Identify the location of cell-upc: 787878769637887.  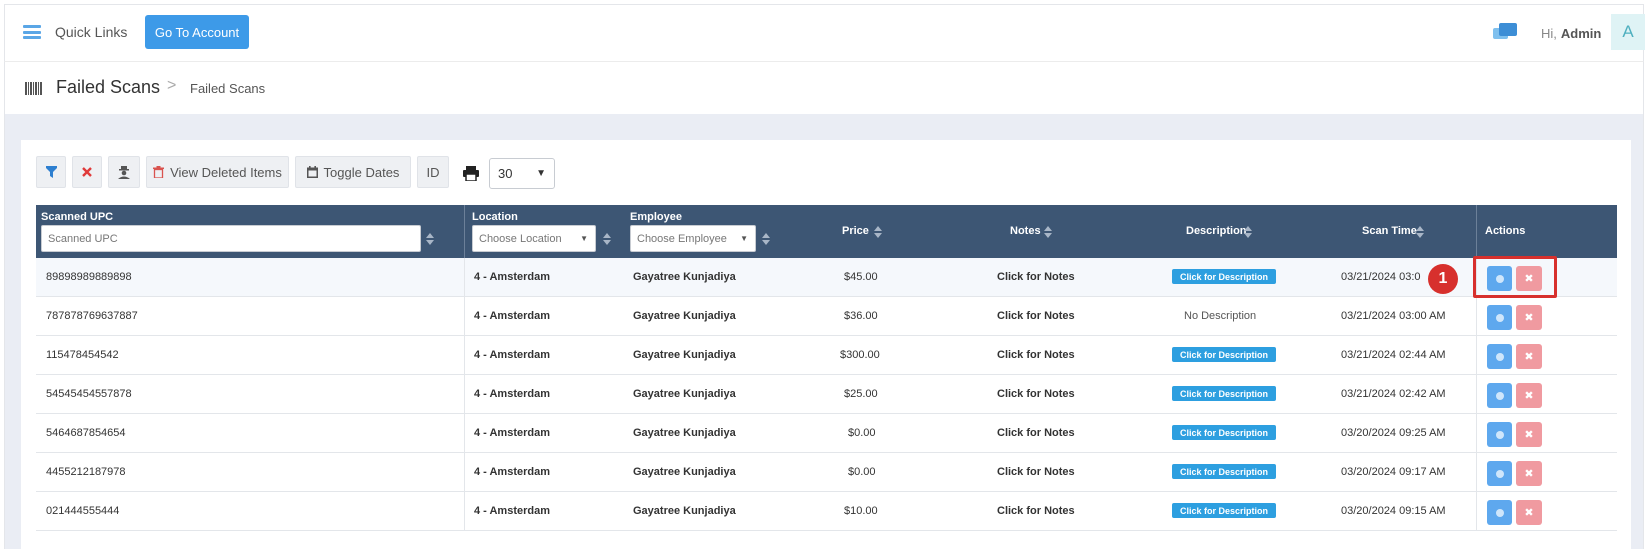
(92, 316).